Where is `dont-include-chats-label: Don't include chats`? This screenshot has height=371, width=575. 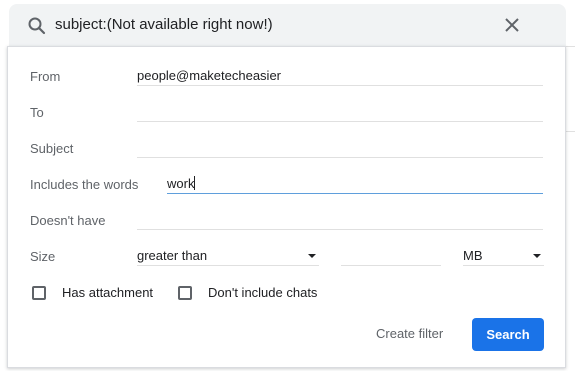
dont-include-chats-label: Don't include chats is located at coordinates (262, 292).